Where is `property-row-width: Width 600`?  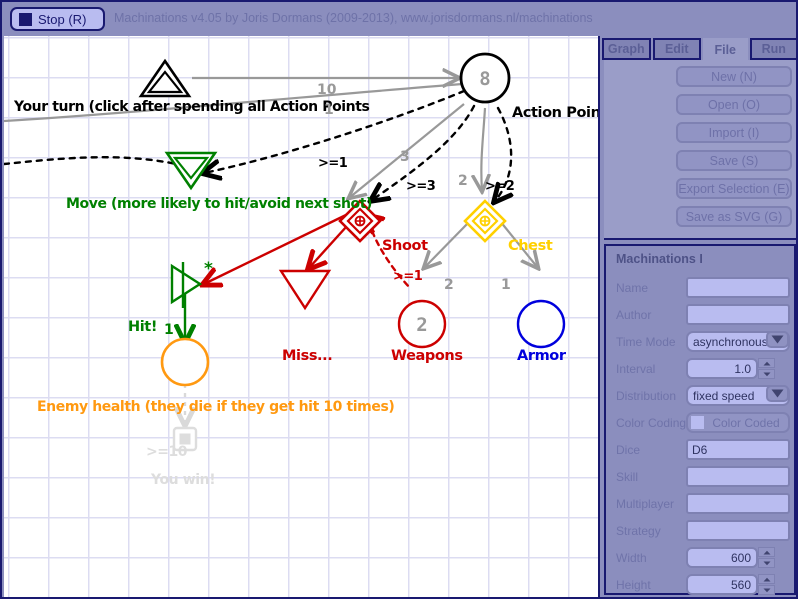
property-row-width: Width 600 is located at coordinates (701, 559).